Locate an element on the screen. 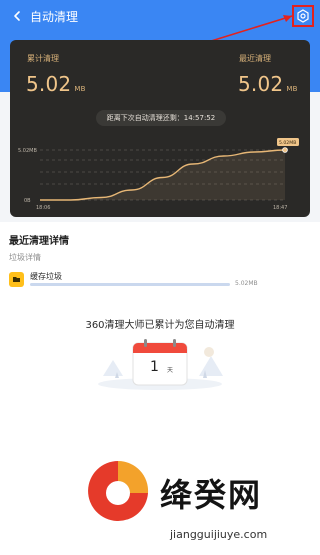 The height and width of the screenshot is (555, 320). total-cleaned-number: 5.02 is located at coordinates (49, 84).